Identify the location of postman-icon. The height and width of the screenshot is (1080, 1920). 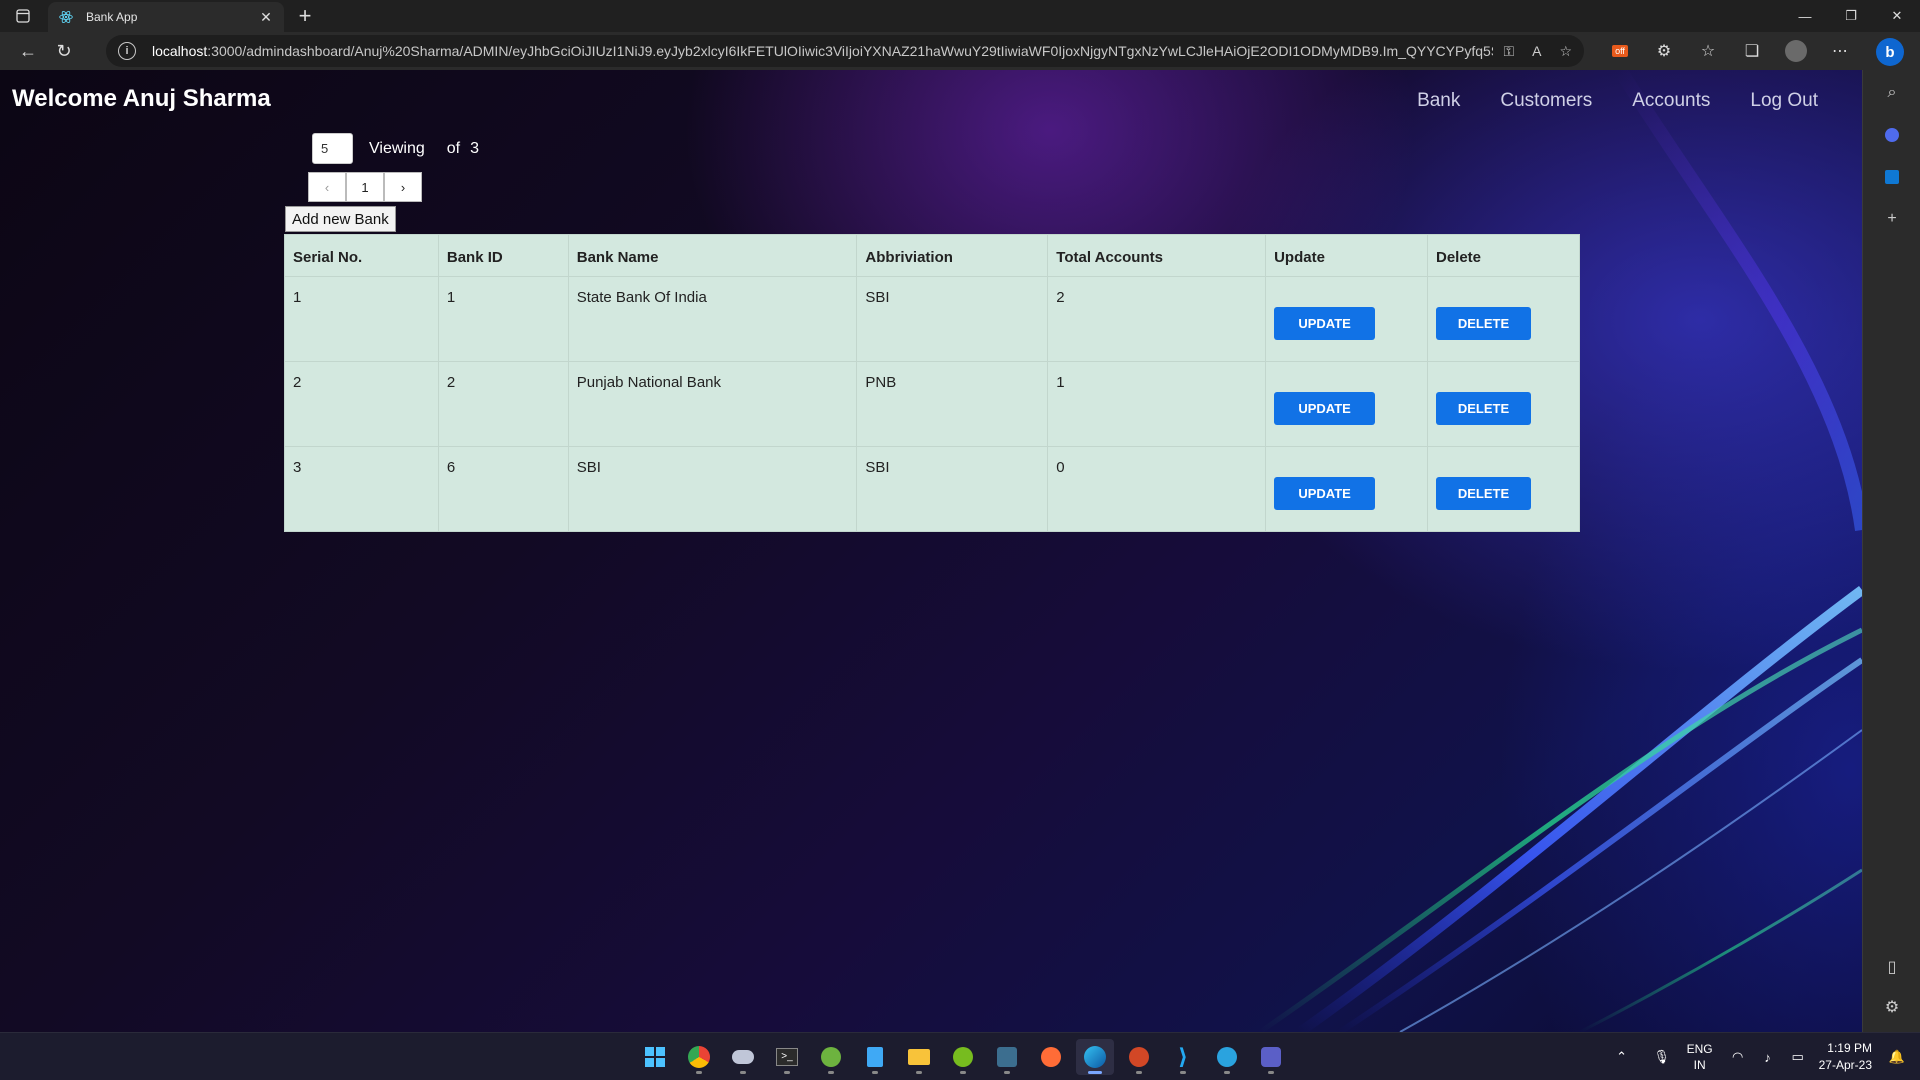
(1051, 1057).